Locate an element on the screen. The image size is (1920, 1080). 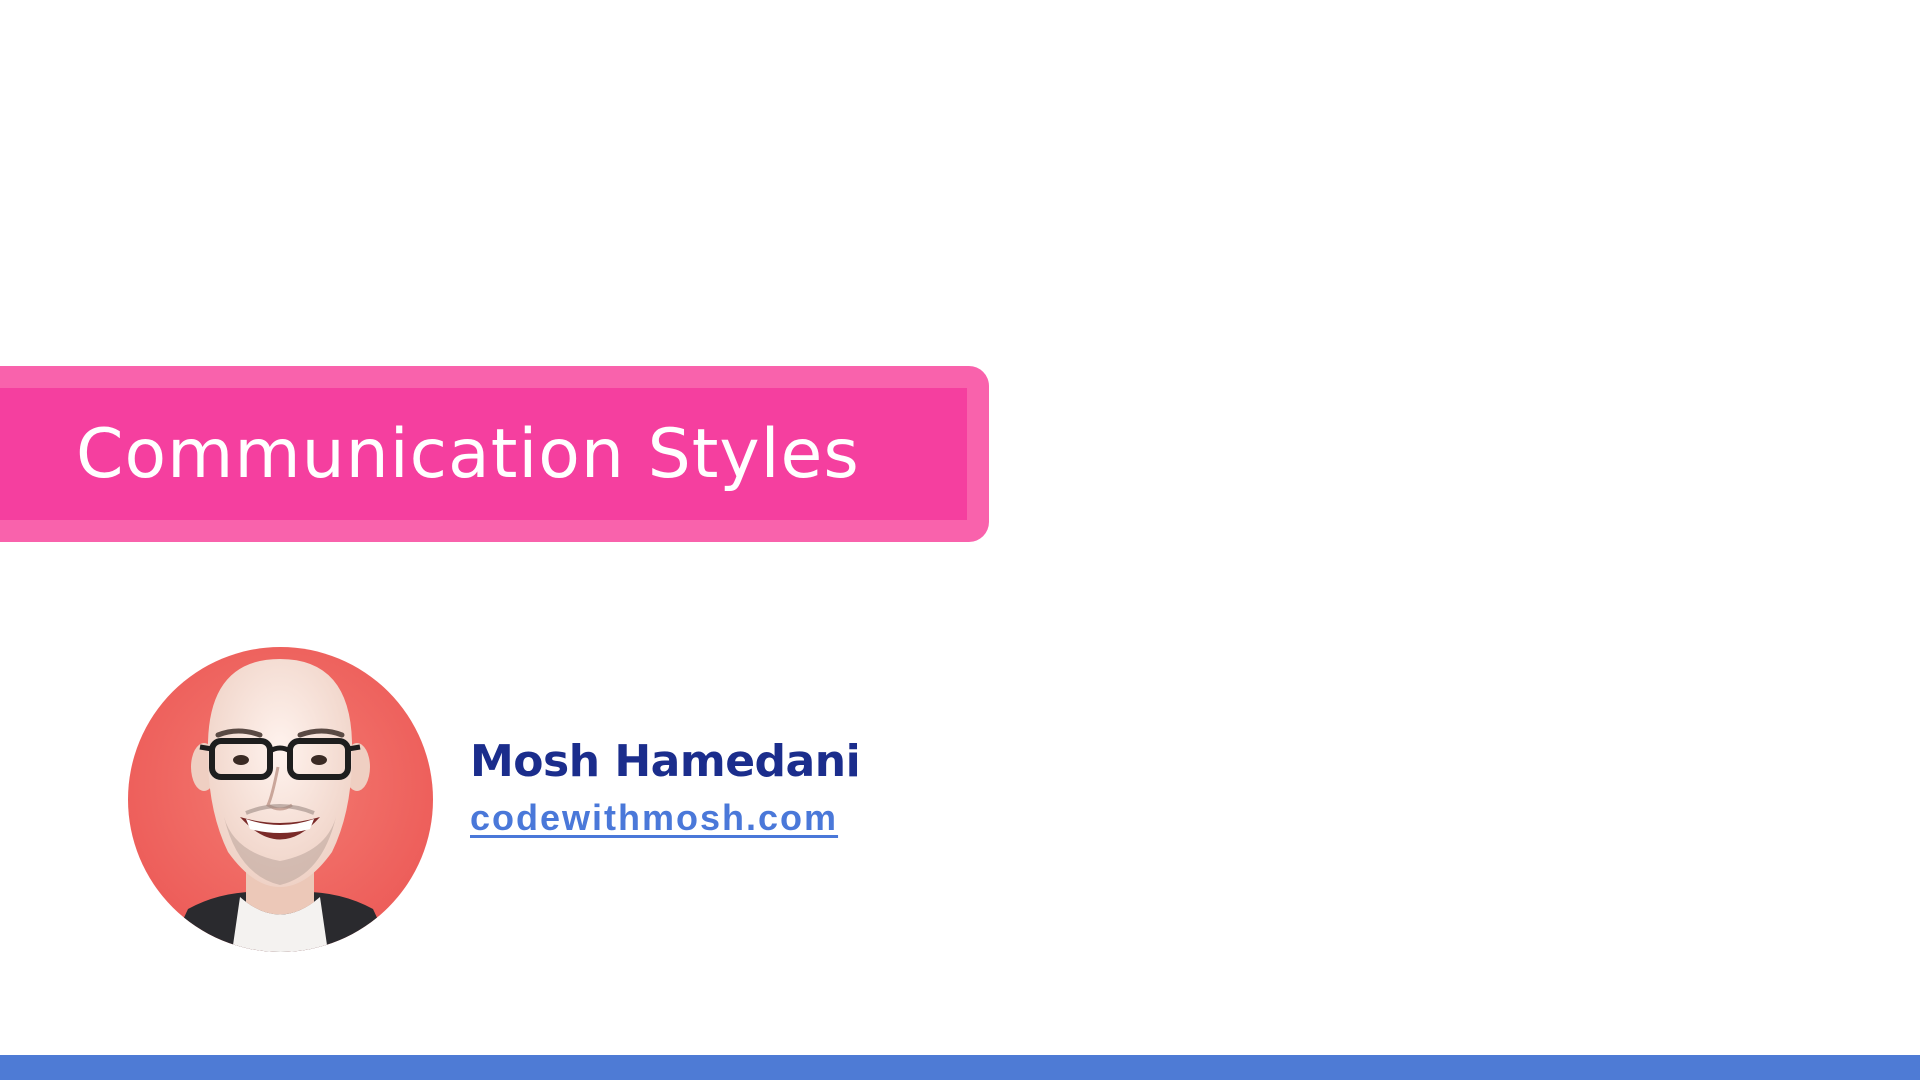
title-banner: Communication Styles is located at coordinates (494, 454).